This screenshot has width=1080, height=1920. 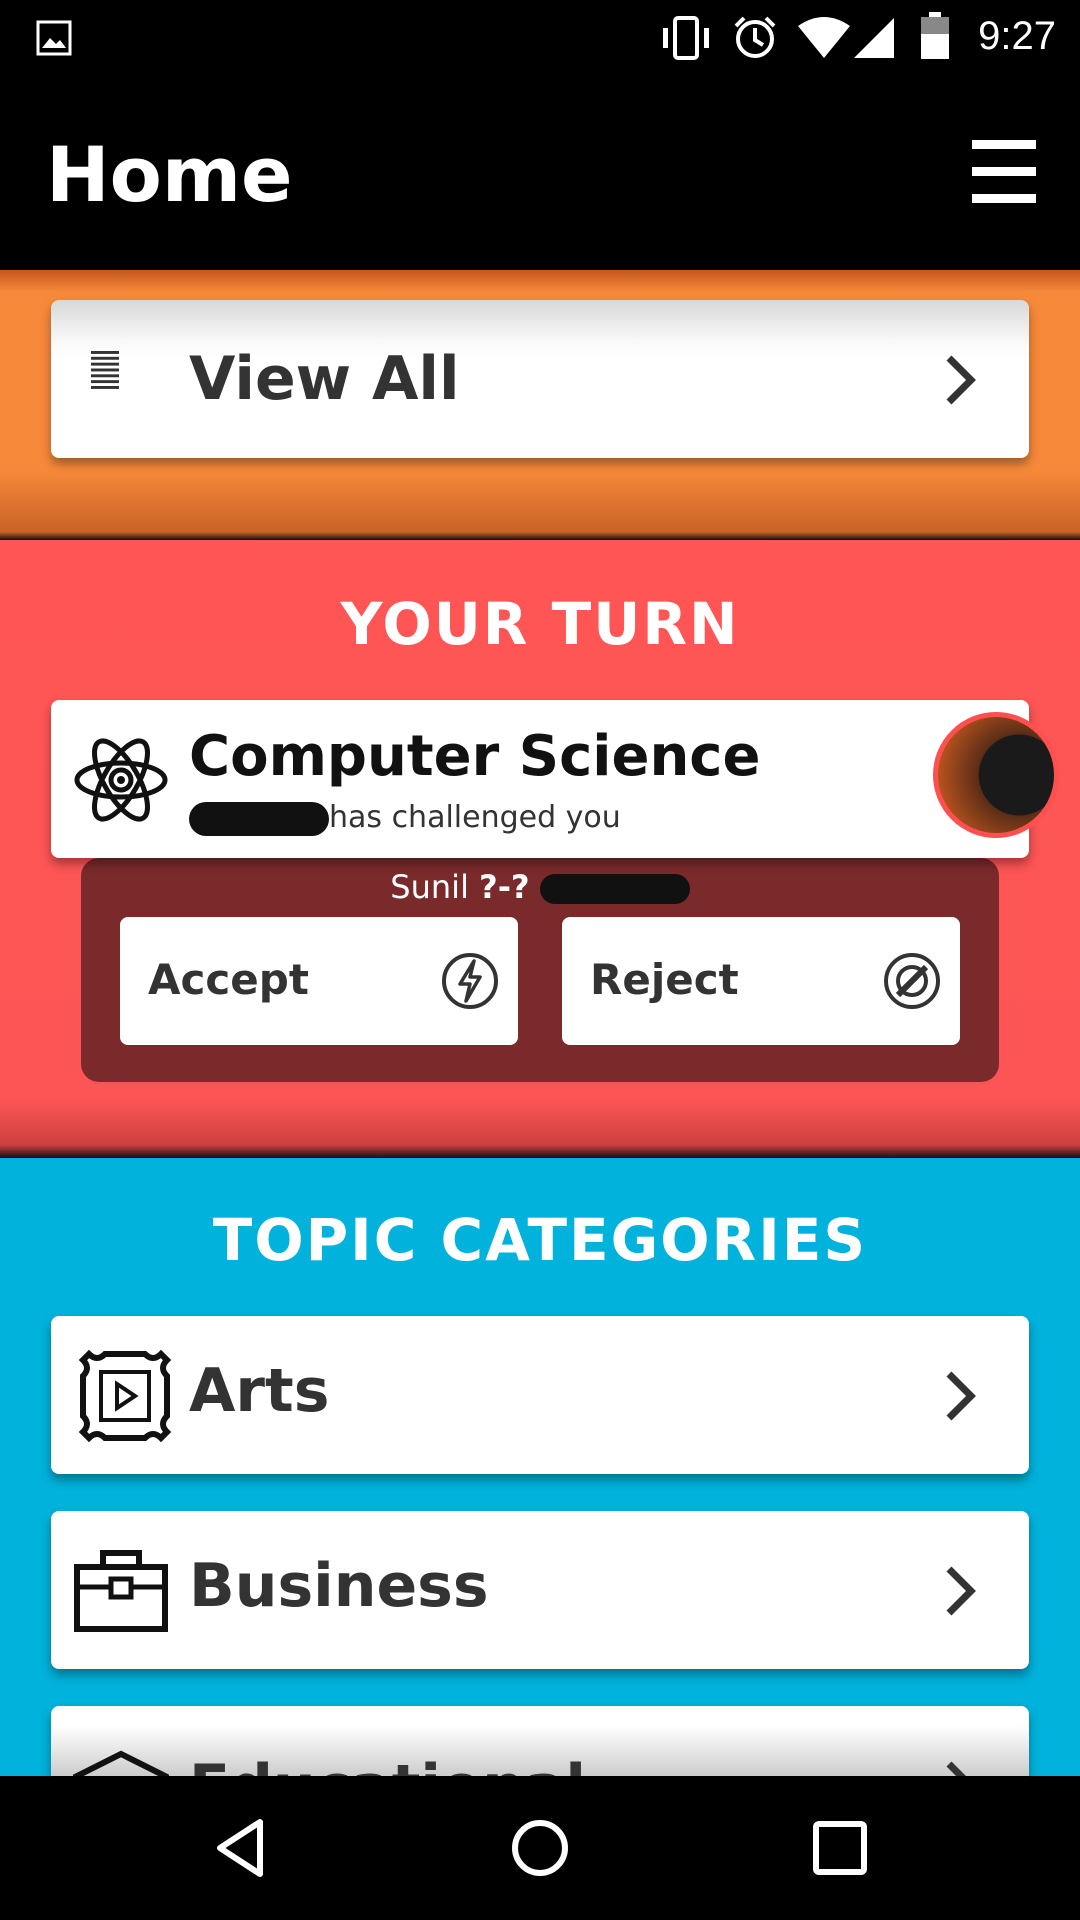 I want to click on gallery-notification-icon, so click(x=54, y=38).